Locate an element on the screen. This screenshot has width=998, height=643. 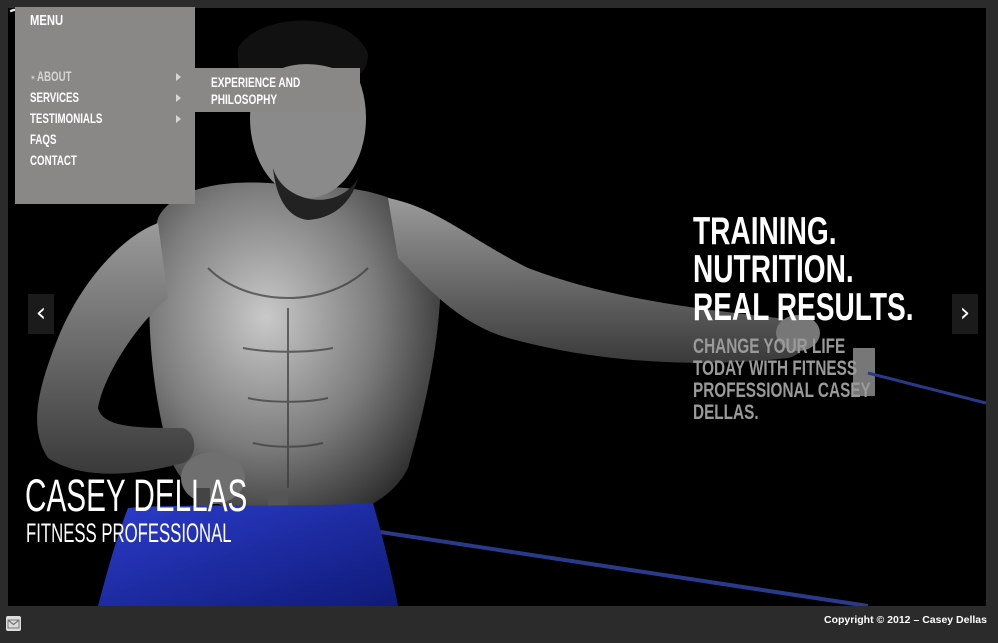
hero-headline: TRAINING. NUTRITION. REAL RESULTS. is located at coordinates (839, 269).